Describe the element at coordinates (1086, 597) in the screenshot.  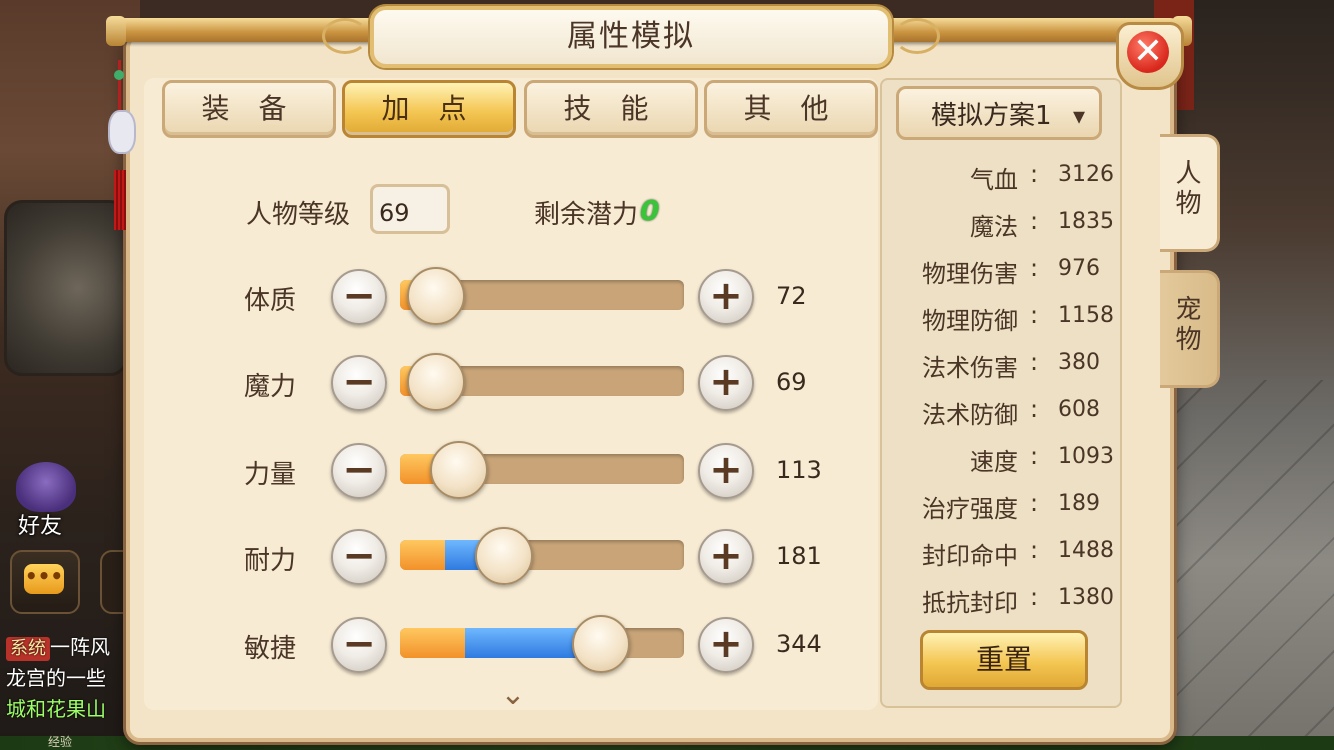
I see `attribute-value: 1380` at that location.